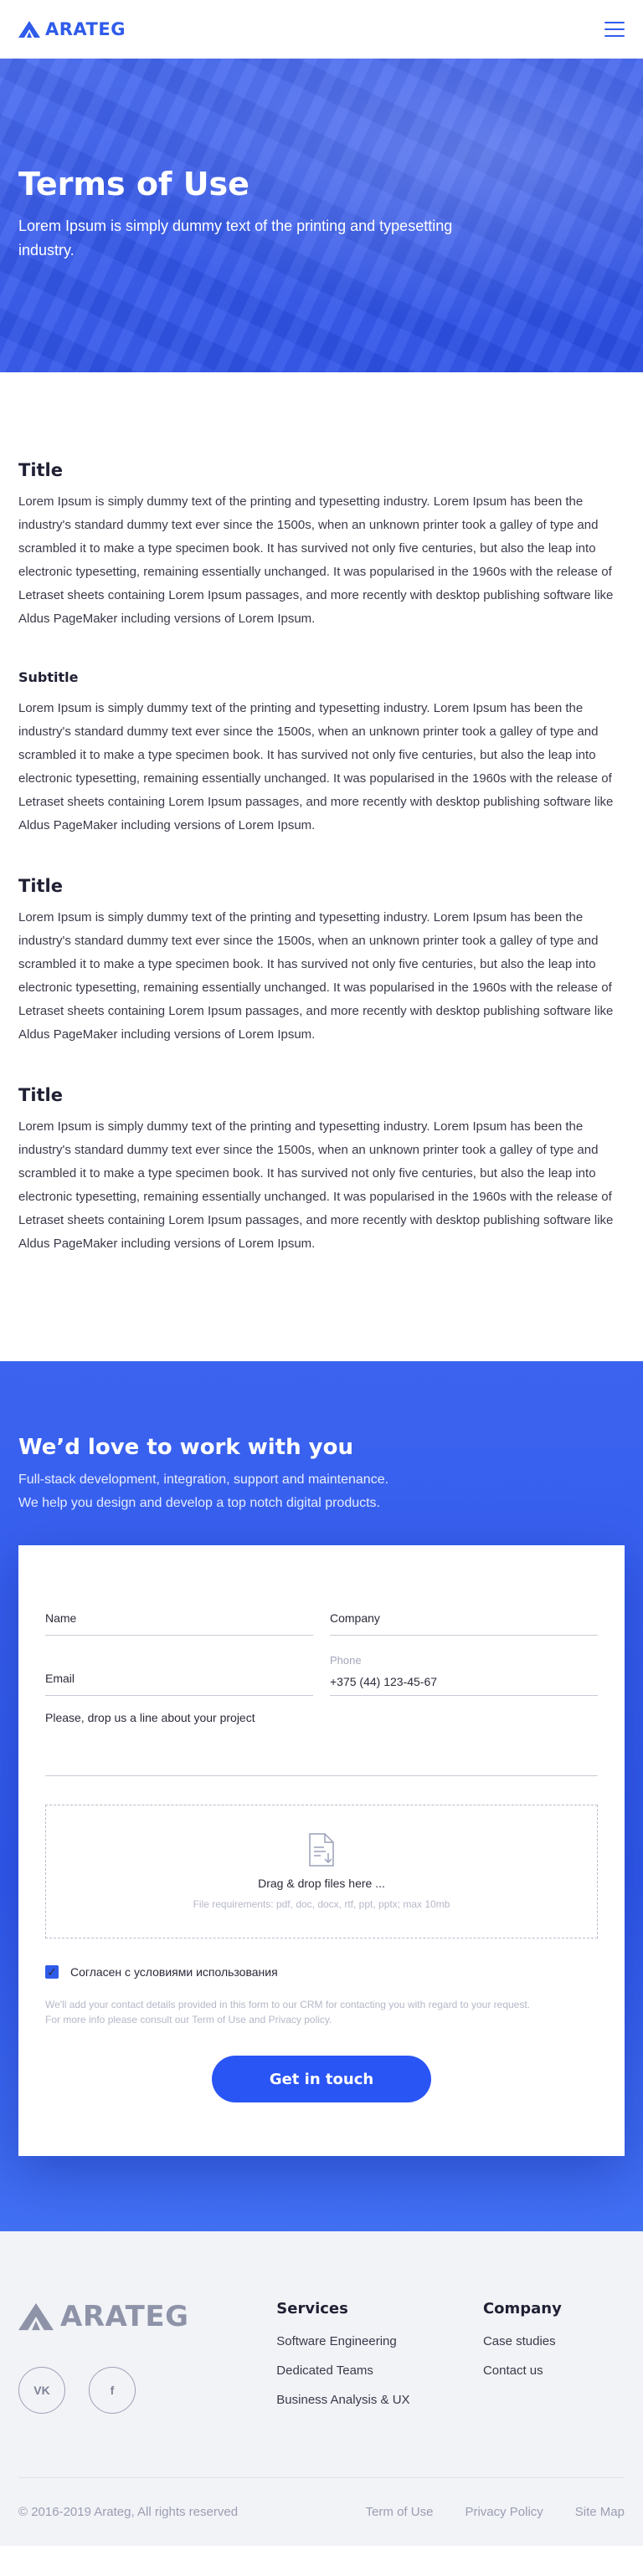  Describe the element at coordinates (86, 29) in the screenshot. I see `brand-name: ARATEG` at that location.